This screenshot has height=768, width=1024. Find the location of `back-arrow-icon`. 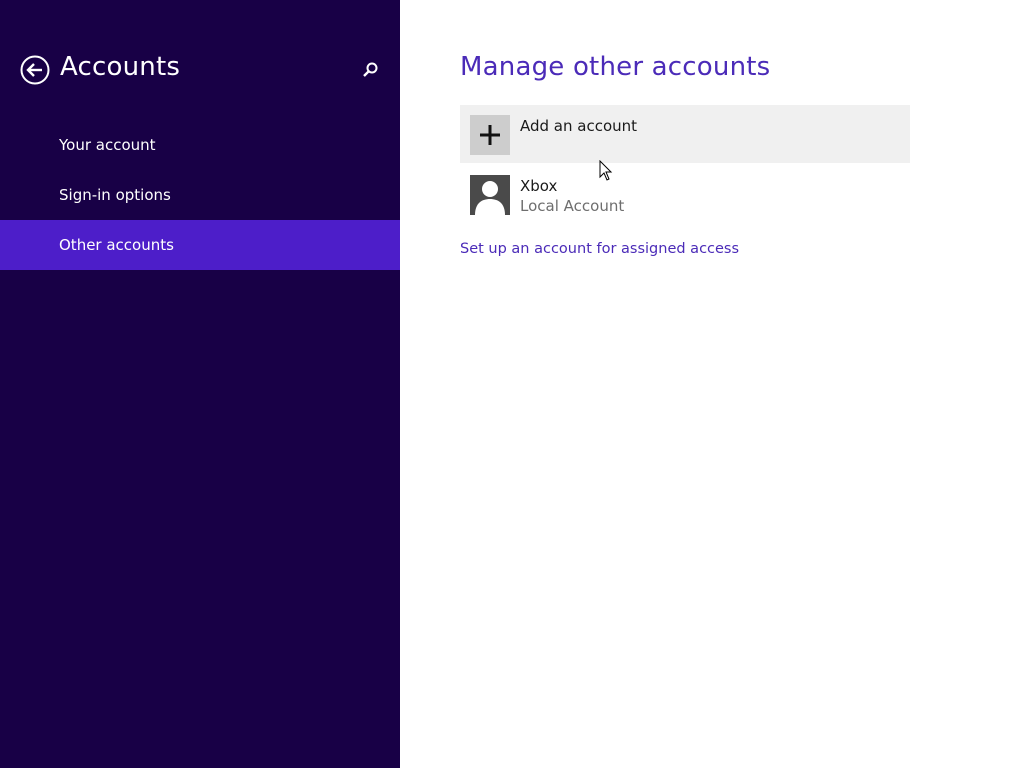

back-arrow-icon is located at coordinates (35, 70).